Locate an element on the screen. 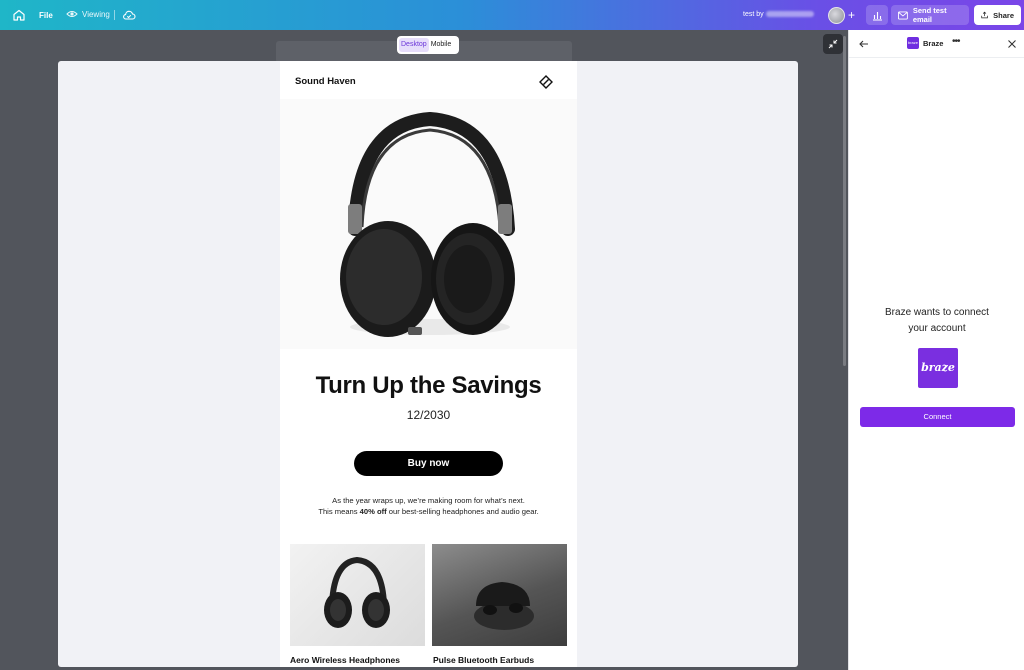  hero-headphones-image is located at coordinates (428, 224).